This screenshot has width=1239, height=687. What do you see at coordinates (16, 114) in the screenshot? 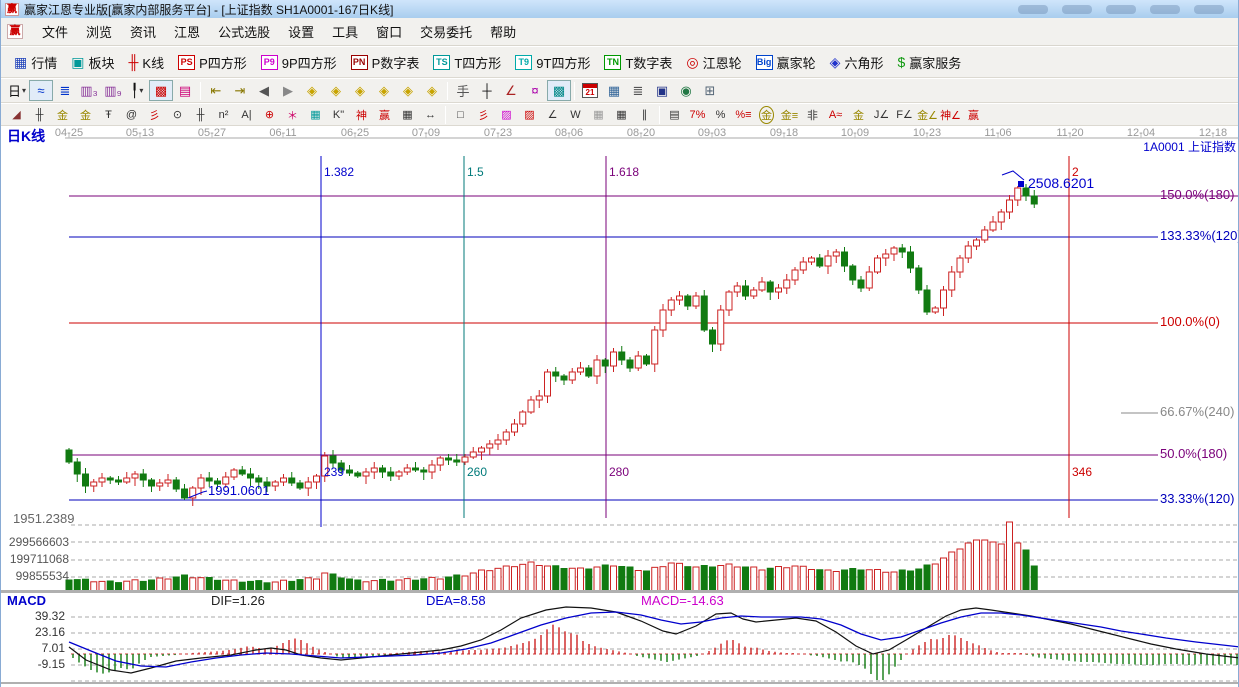
I see `compass-icon: ◢` at bounding box center [16, 114].